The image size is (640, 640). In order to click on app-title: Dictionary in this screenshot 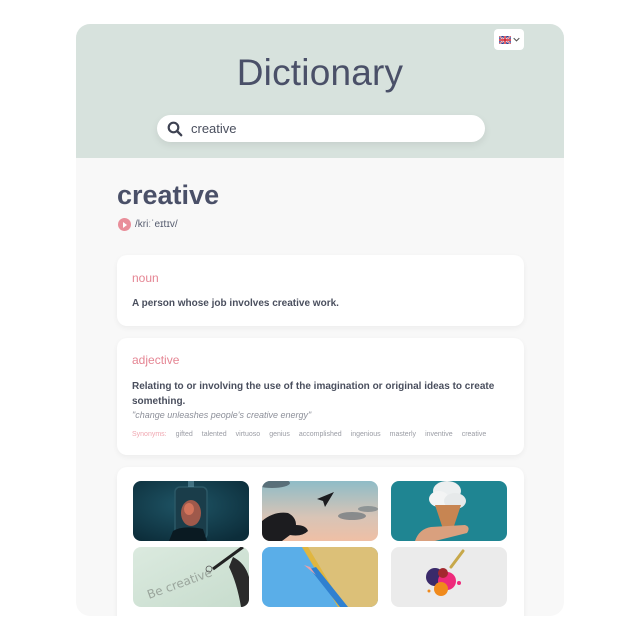, I will do `click(320, 72)`.